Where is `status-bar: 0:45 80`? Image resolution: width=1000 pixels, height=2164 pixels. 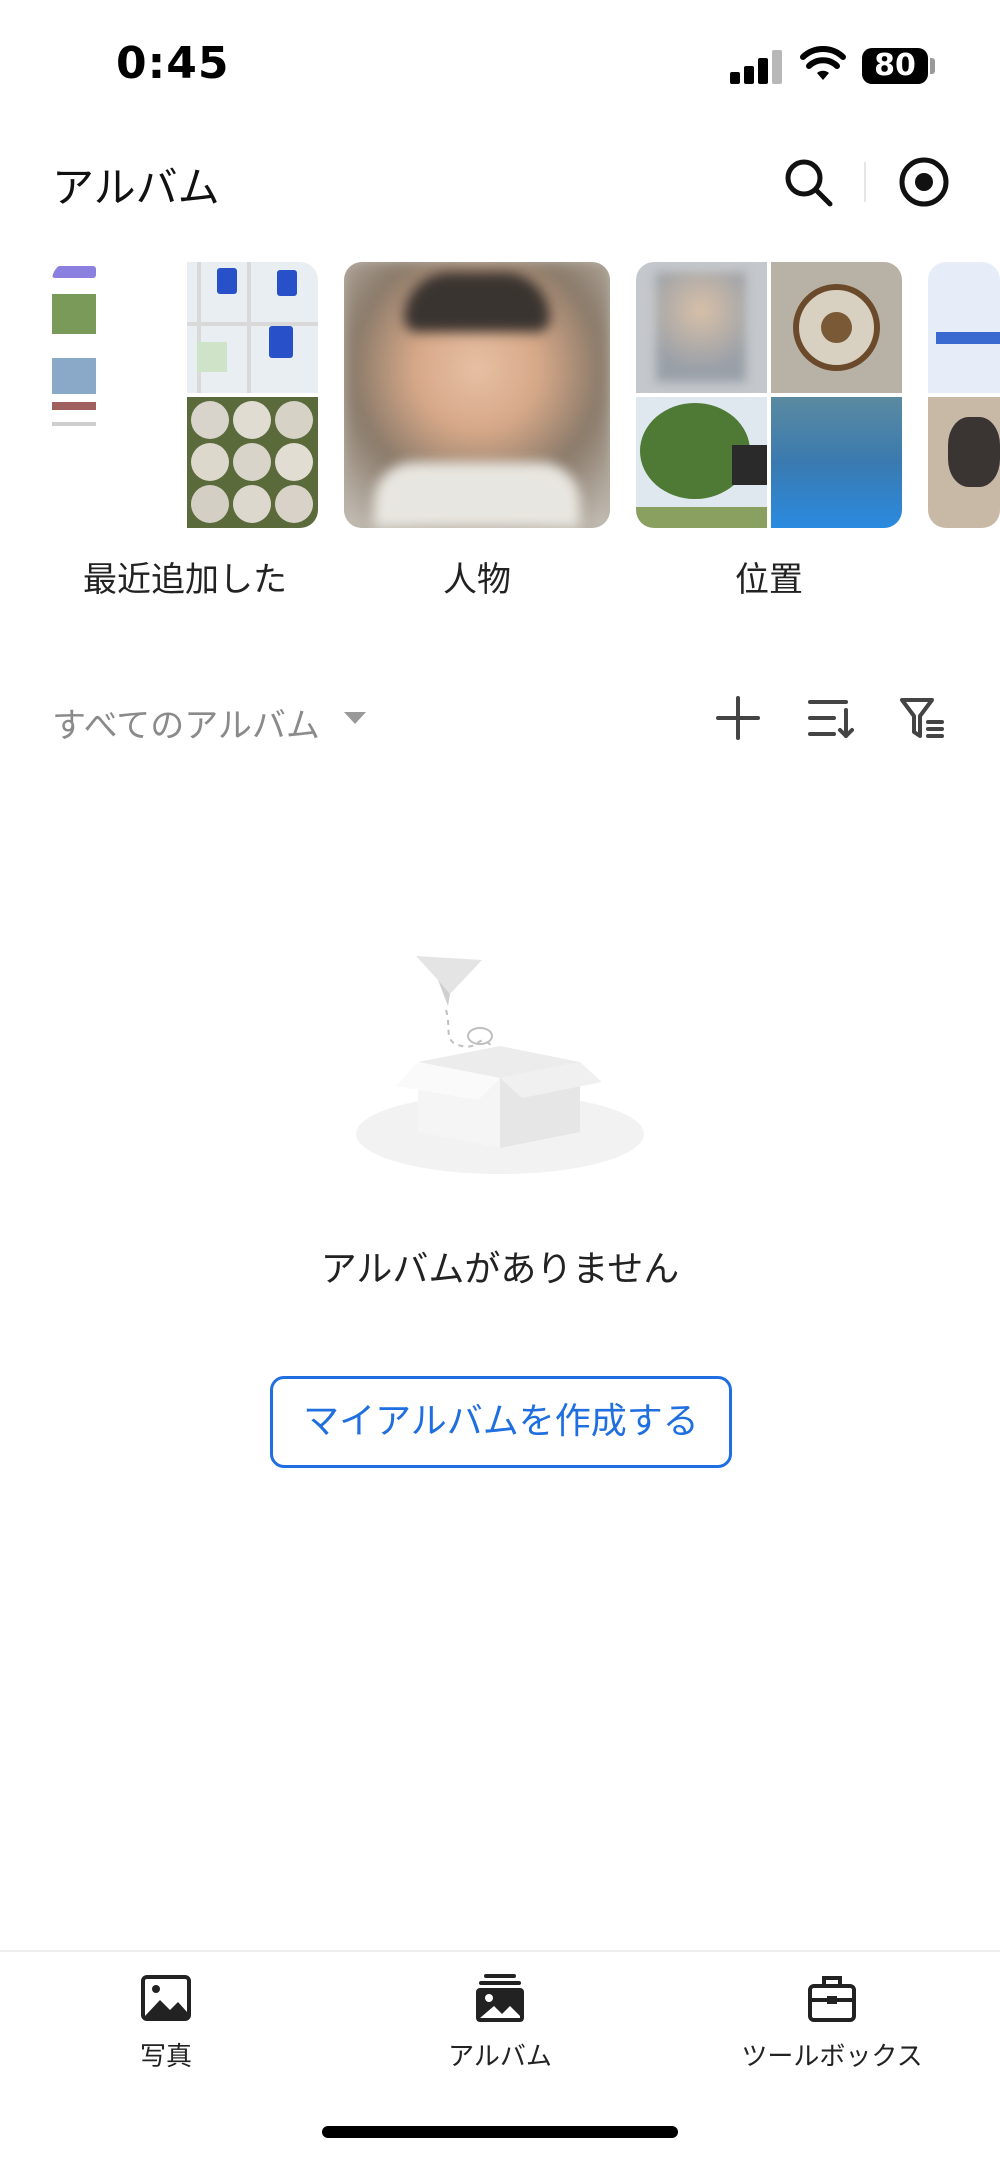
status-bar: 0:45 80 is located at coordinates (500, 65).